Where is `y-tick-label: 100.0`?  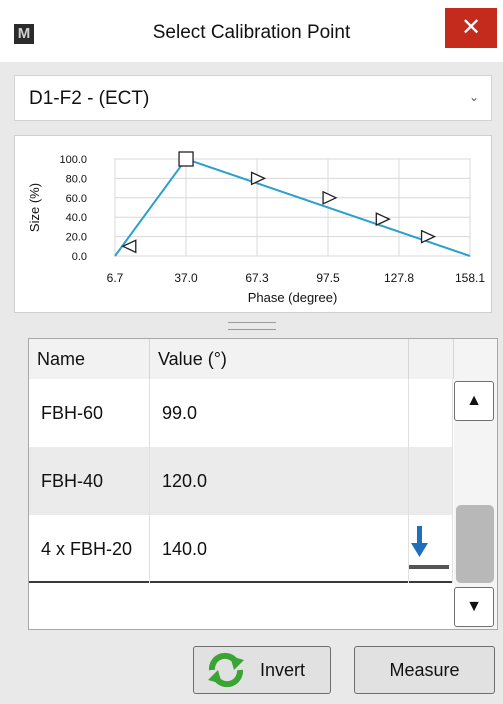
y-tick-label: 100.0 is located at coordinates (73, 160).